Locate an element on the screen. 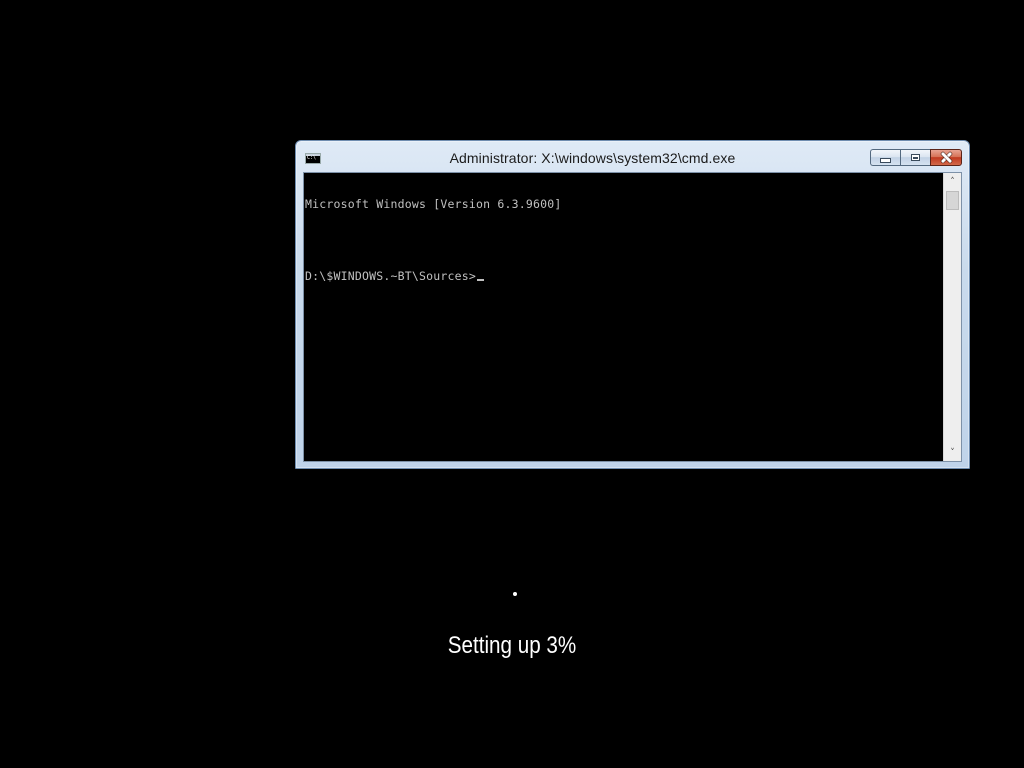 The width and height of the screenshot is (1024, 768). scroll-thumb is located at coordinates (952, 200).